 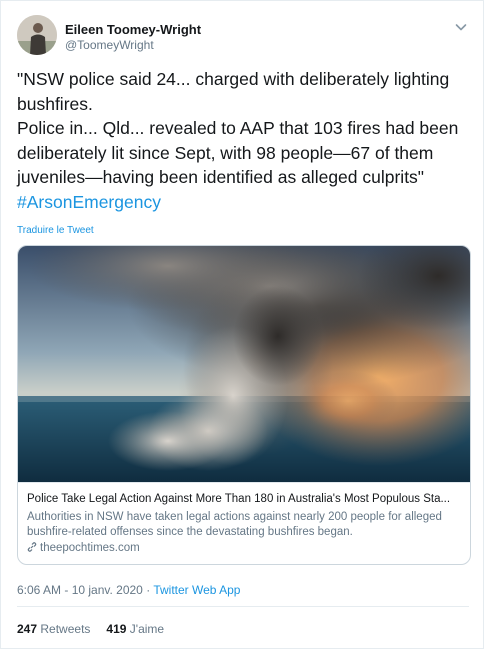 I want to click on tweet-text-line: bushfires., so click(x=55, y=103).